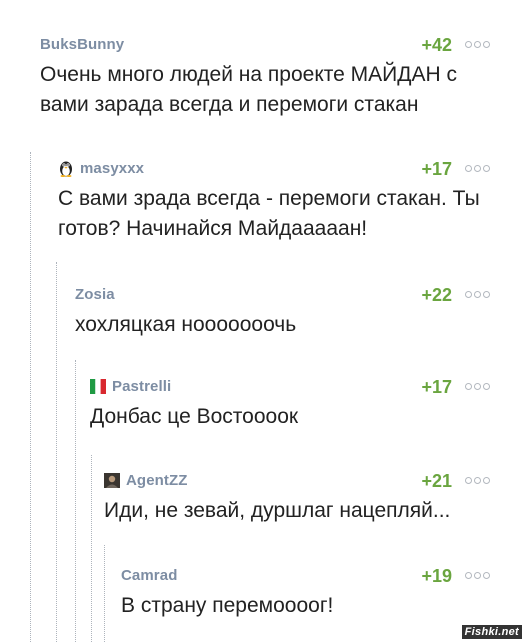 The height and width of the screenshot is (642, 526). Describe the element at coordinates (436, 576) in the screenshot. I see `comment-score: +19` at that location.